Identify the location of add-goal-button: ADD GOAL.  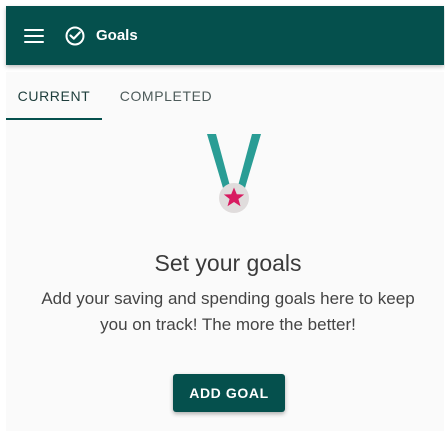
(229, 393).